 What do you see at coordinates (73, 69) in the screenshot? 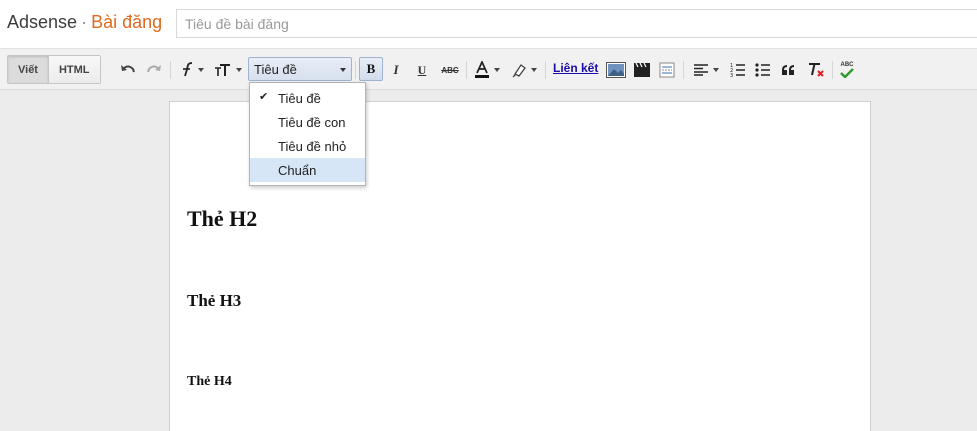
I see `html-mode-button: HTML` at bounding box center [73, 69].